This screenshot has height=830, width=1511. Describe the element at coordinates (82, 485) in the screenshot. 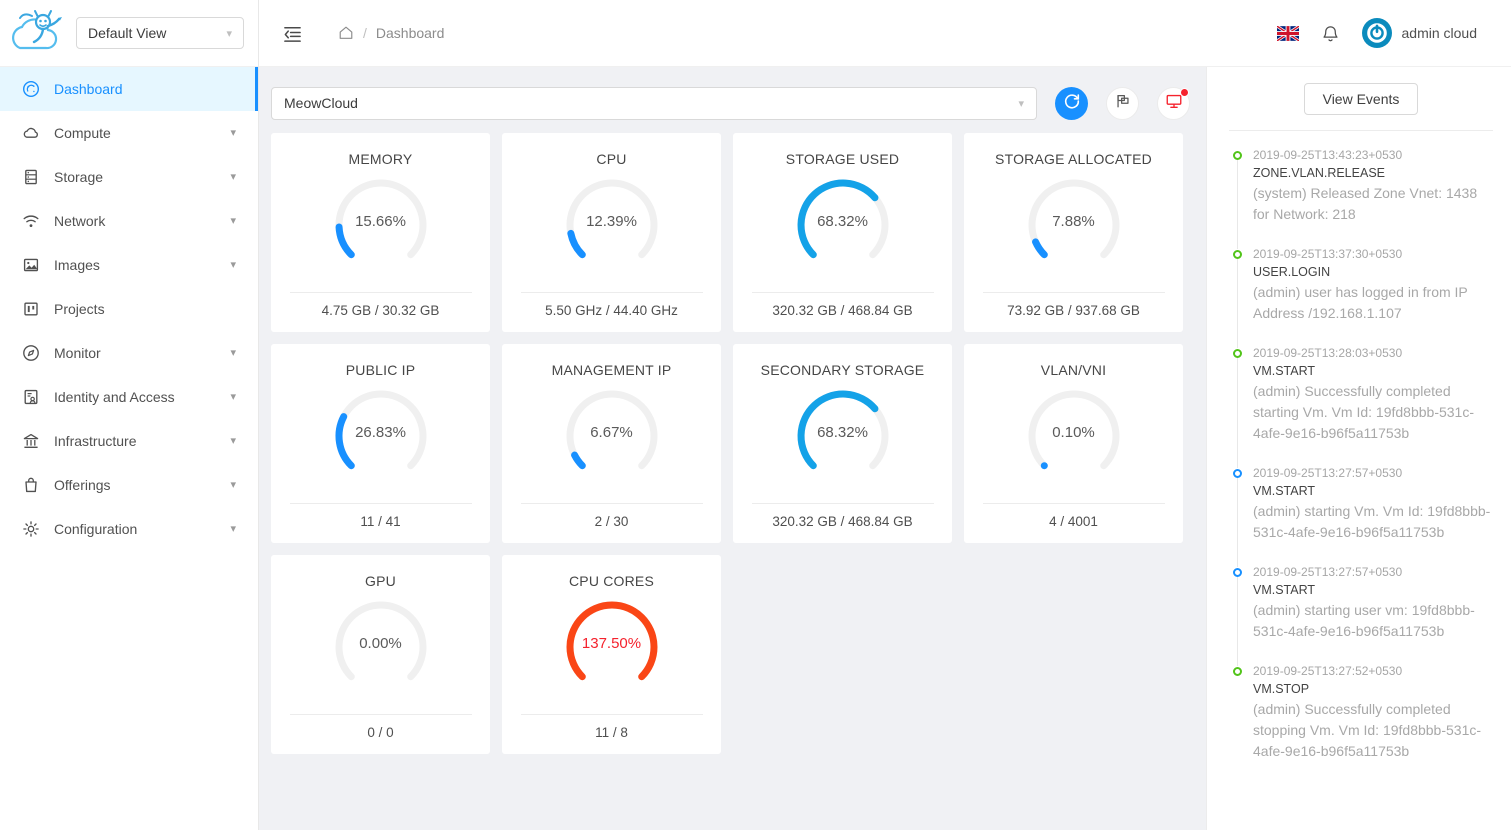

I see `sidebar-item-label: Offerings` at that location.